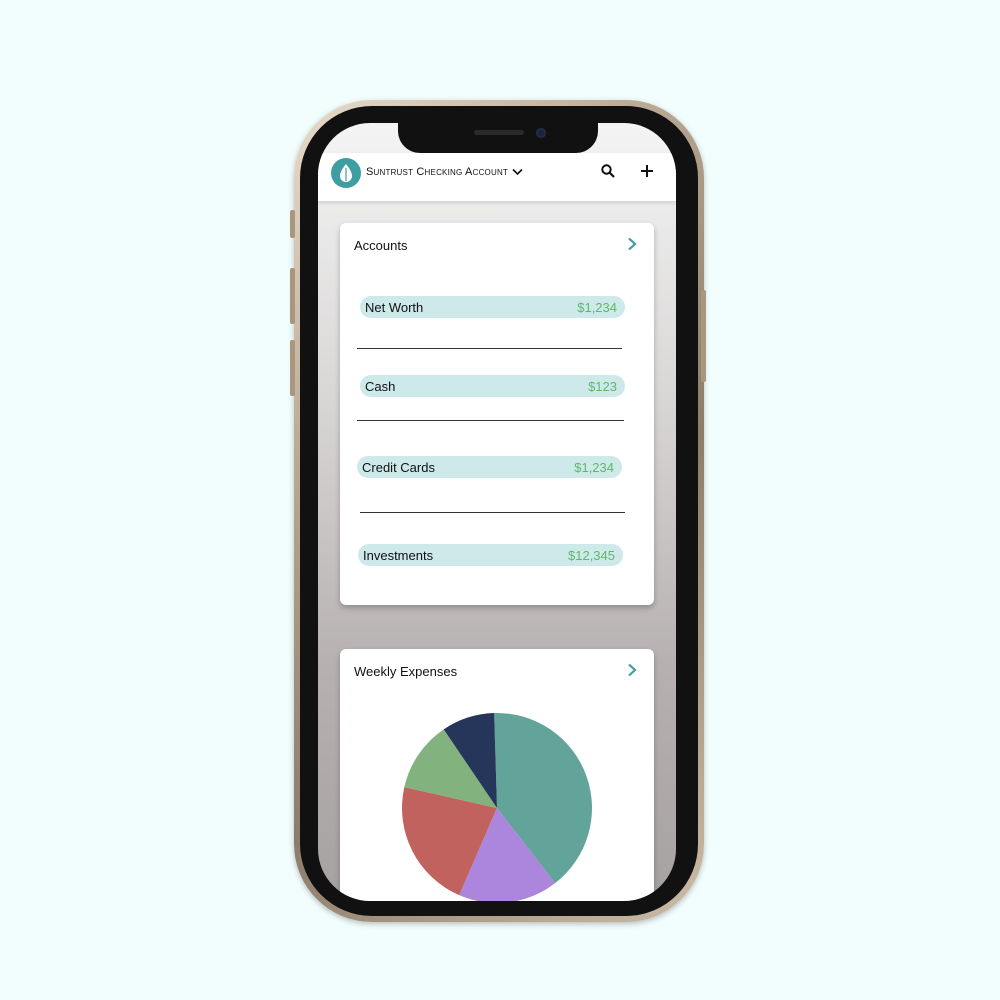 This screenshot has height=1000, width=1000. Describe the element at coordinates (380, 386) in the screenshot. I see `account-label: Cash` at that location.